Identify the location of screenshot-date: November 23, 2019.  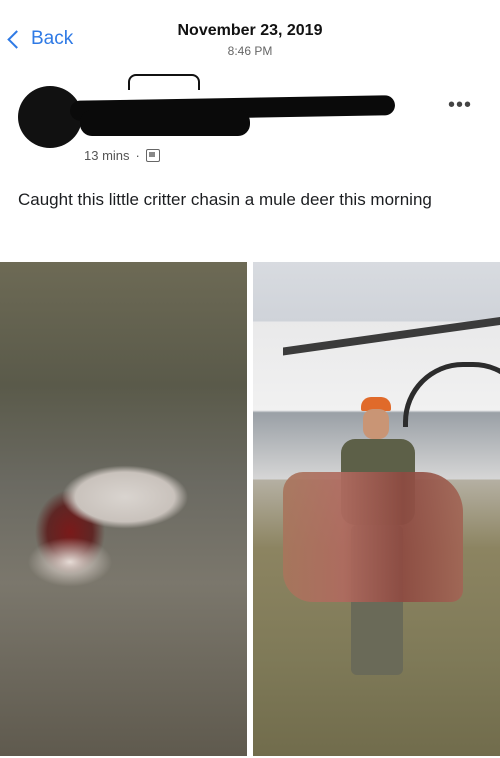
(250, 30).